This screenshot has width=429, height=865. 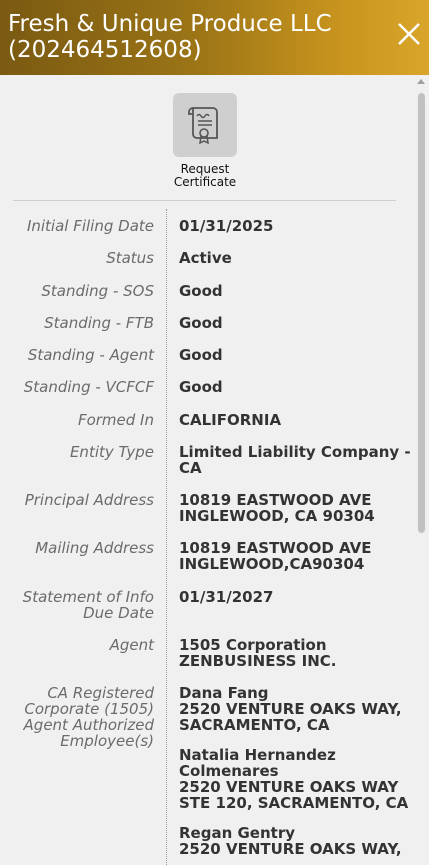 What do you see at coordinates (130, 258) in the screenshot?
I see `status-label: Status` at bounding box center [130, 258].